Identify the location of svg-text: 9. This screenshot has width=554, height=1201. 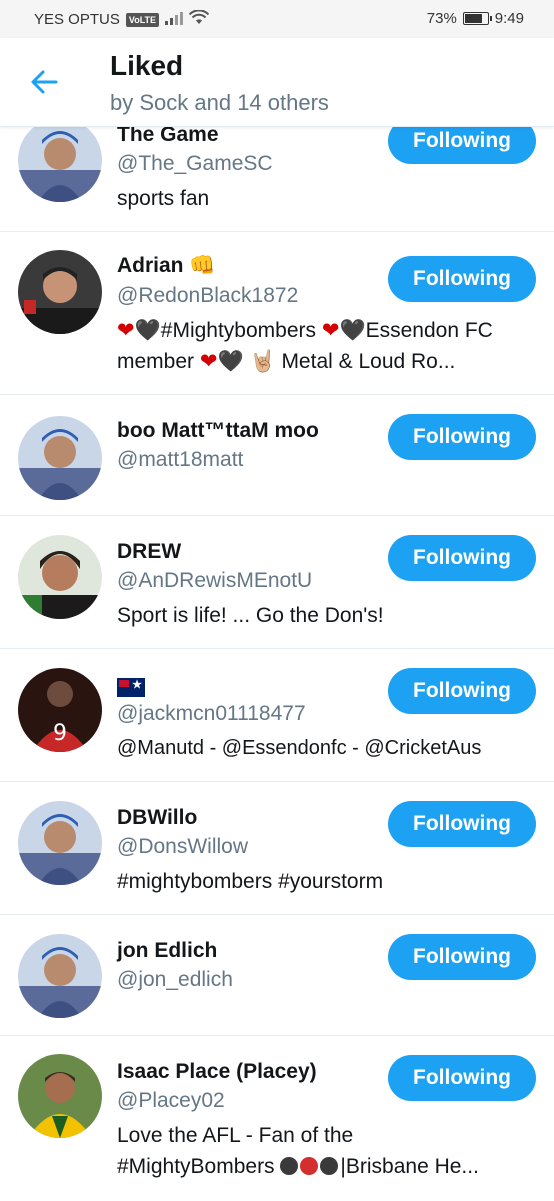
(60, 733).